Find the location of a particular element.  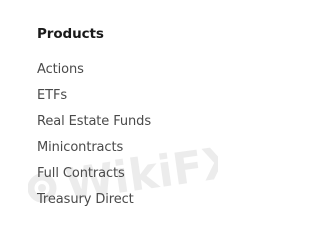

menu-item-actions: Actions is located at coordinates (94, 70).